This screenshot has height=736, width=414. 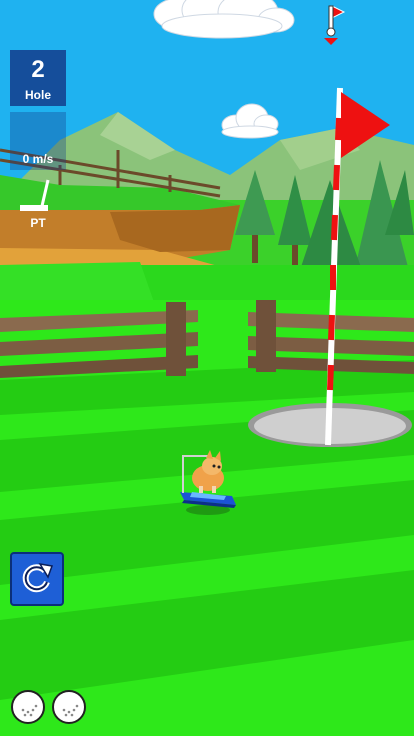 I want to click on reset-button, so click(x=37, y=579).